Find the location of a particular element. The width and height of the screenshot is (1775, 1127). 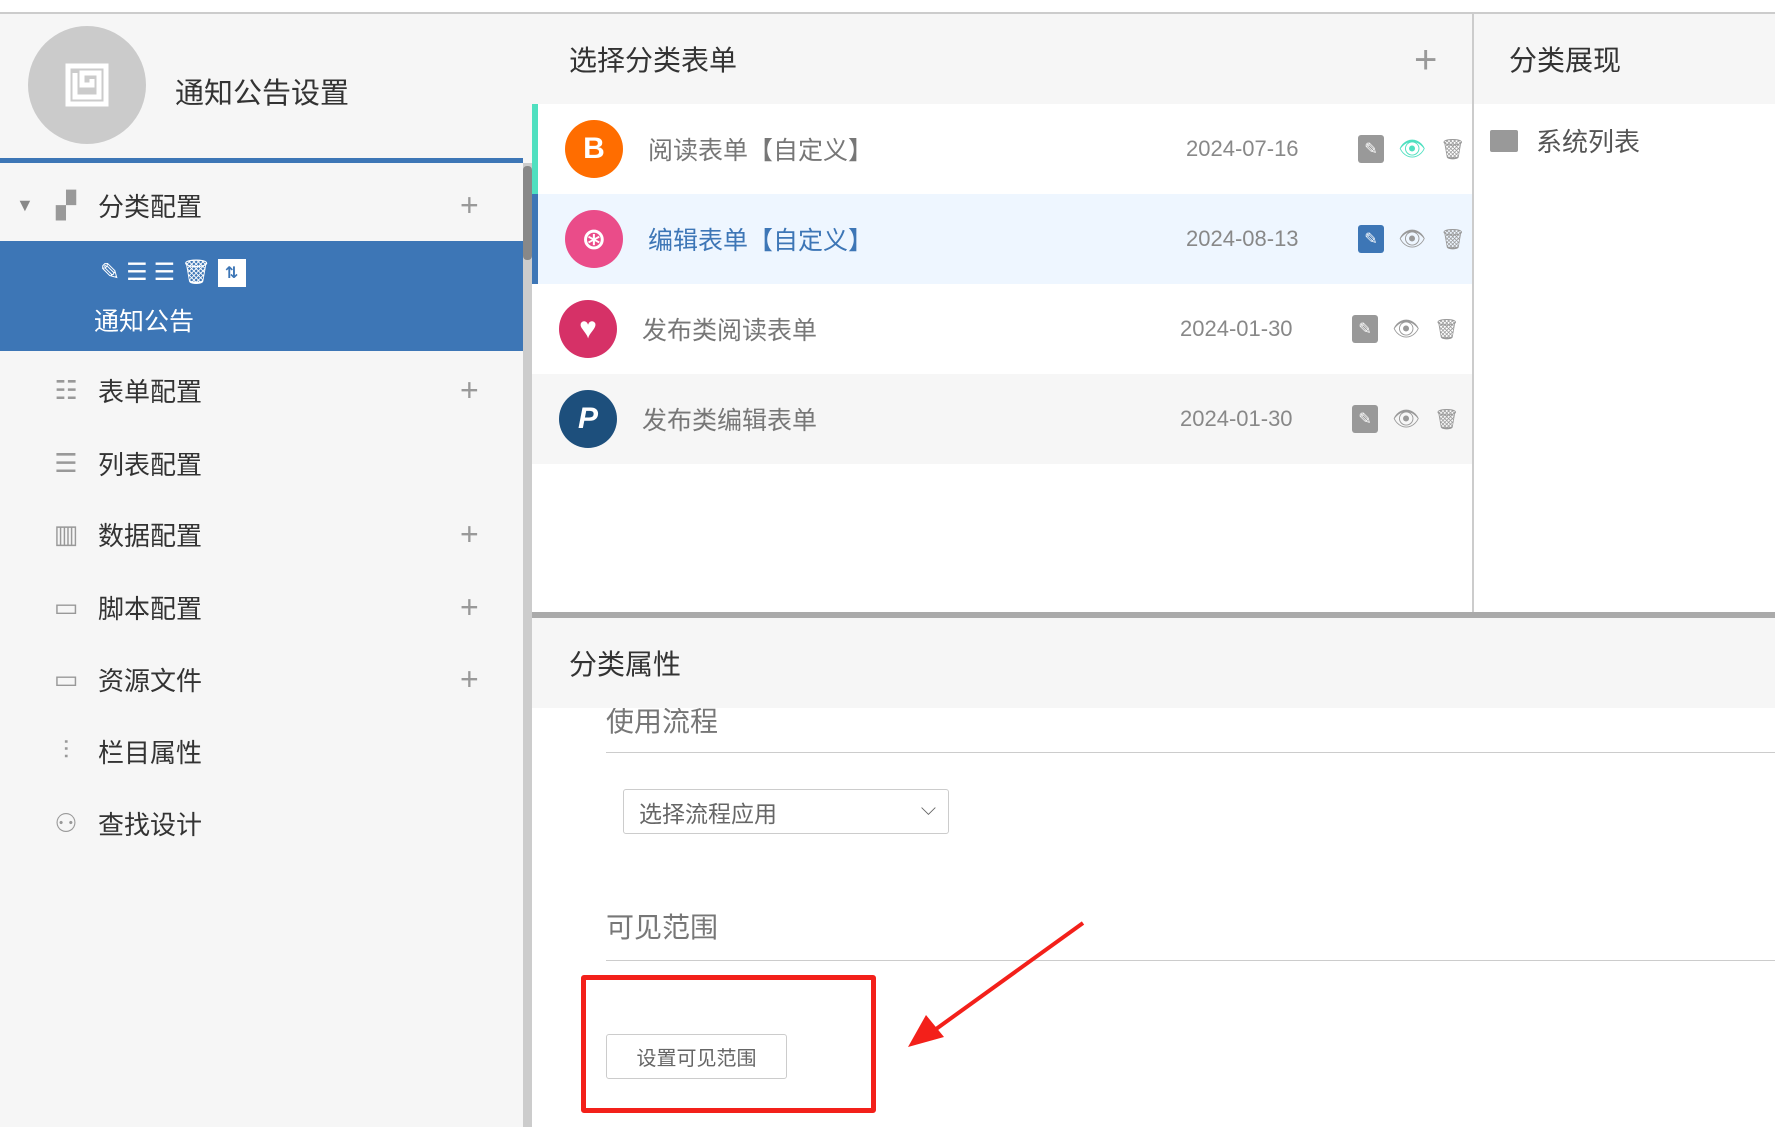

binoculars-icon: ⚇ is located at coordinates (66, 822).